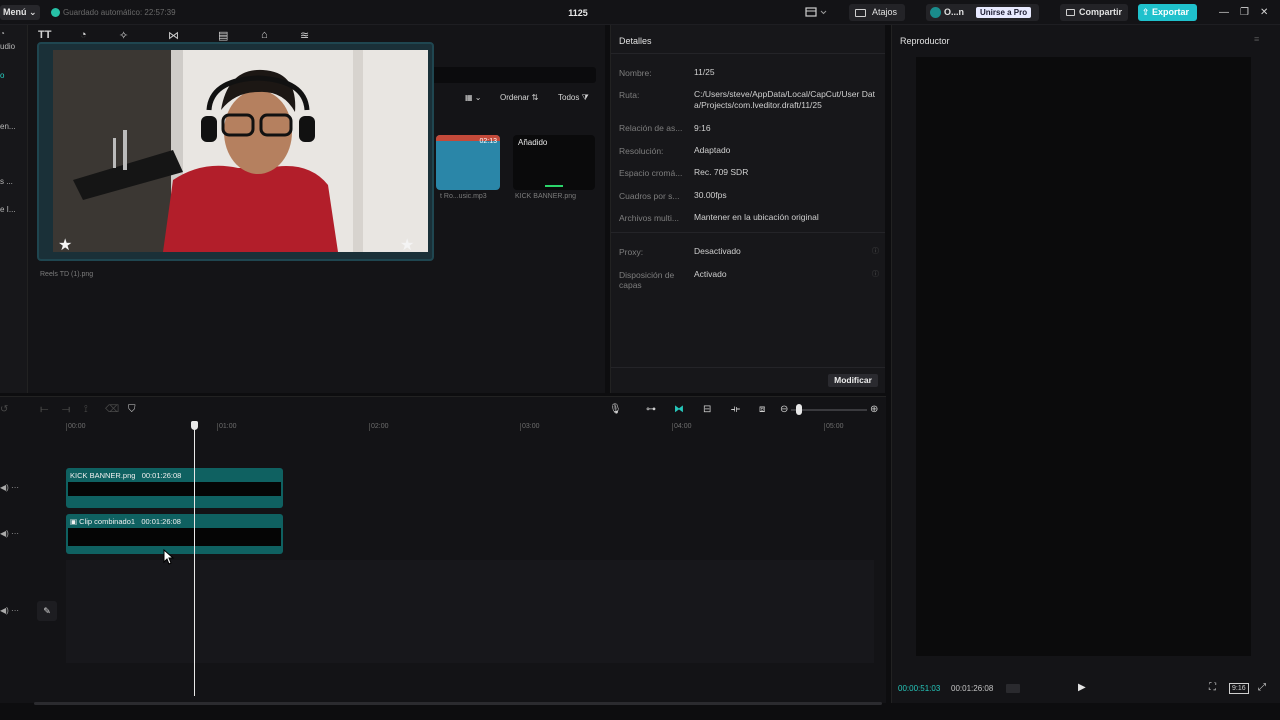 This screenshot has width=1280, height=720. I want to click on user-name: O...n, so click(954, 12).